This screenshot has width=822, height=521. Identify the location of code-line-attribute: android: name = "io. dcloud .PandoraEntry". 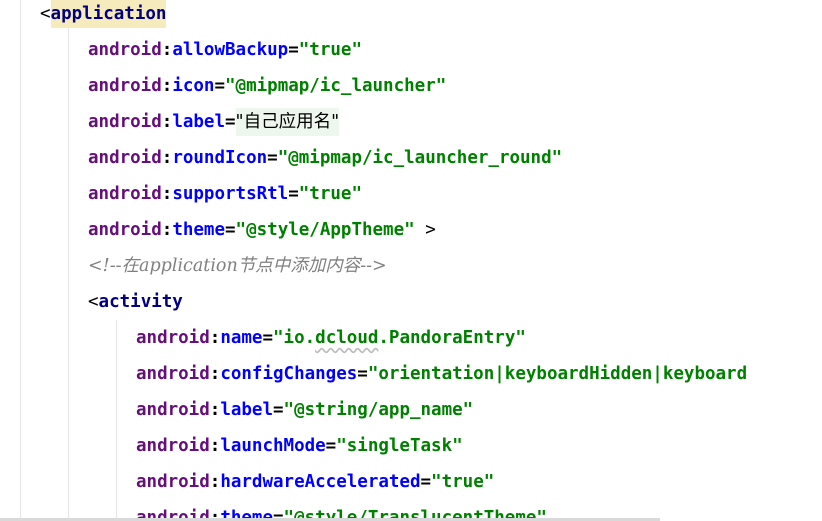
(331, 338).